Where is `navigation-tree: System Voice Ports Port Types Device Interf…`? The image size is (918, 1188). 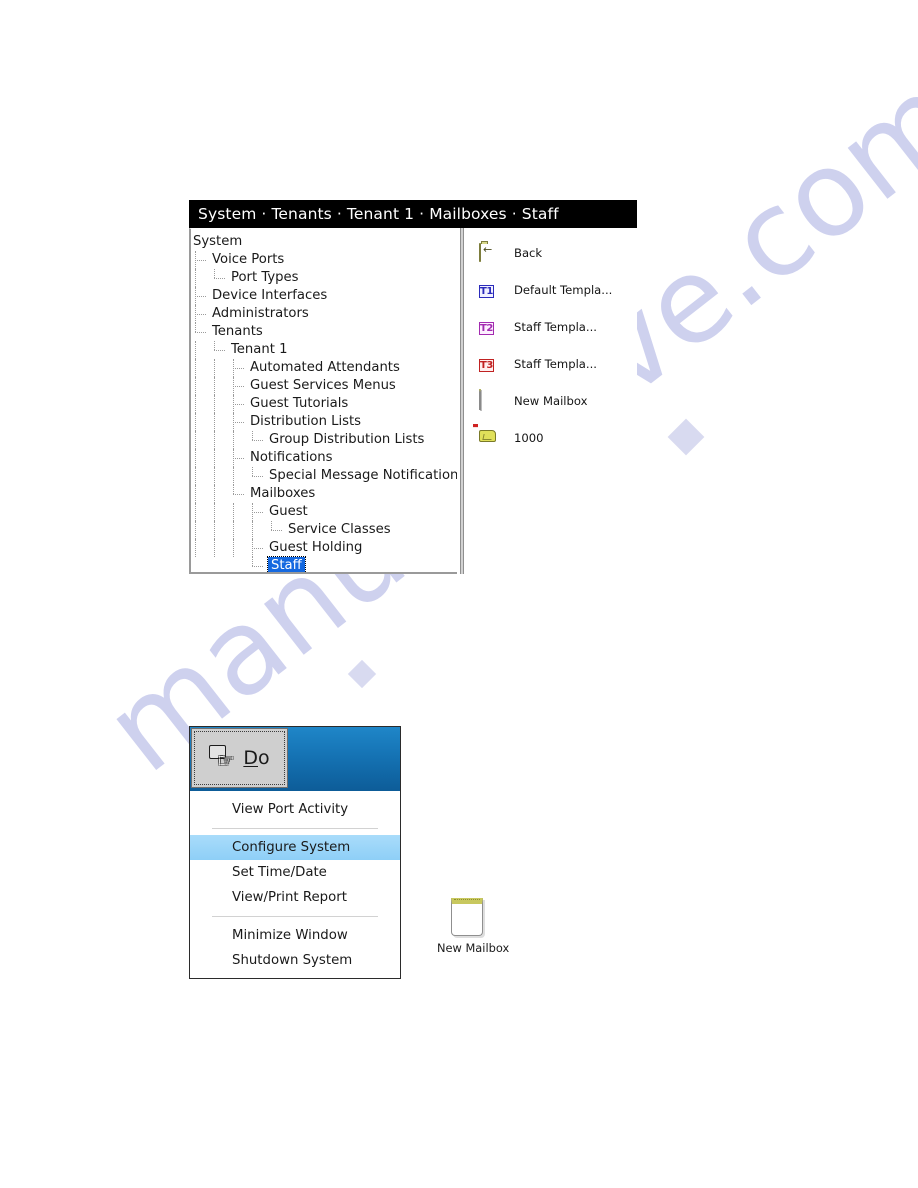 navigation-tree: System Voice Ports Port Types Device Interf… is located at coordinates (324, 400).